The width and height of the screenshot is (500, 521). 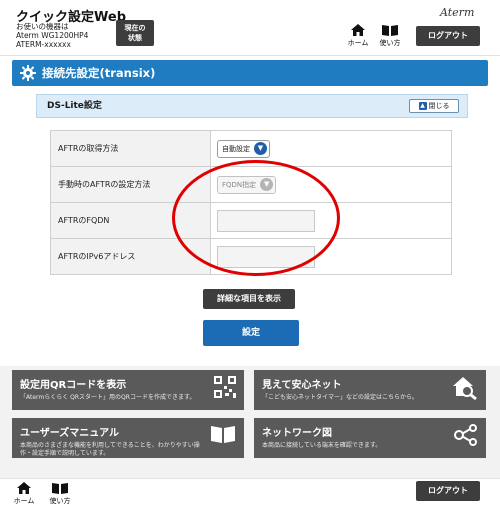 What do you see at coordinates (465, 435) in the screenshot?
I see `network-icon` at bounding box center [465, 435].